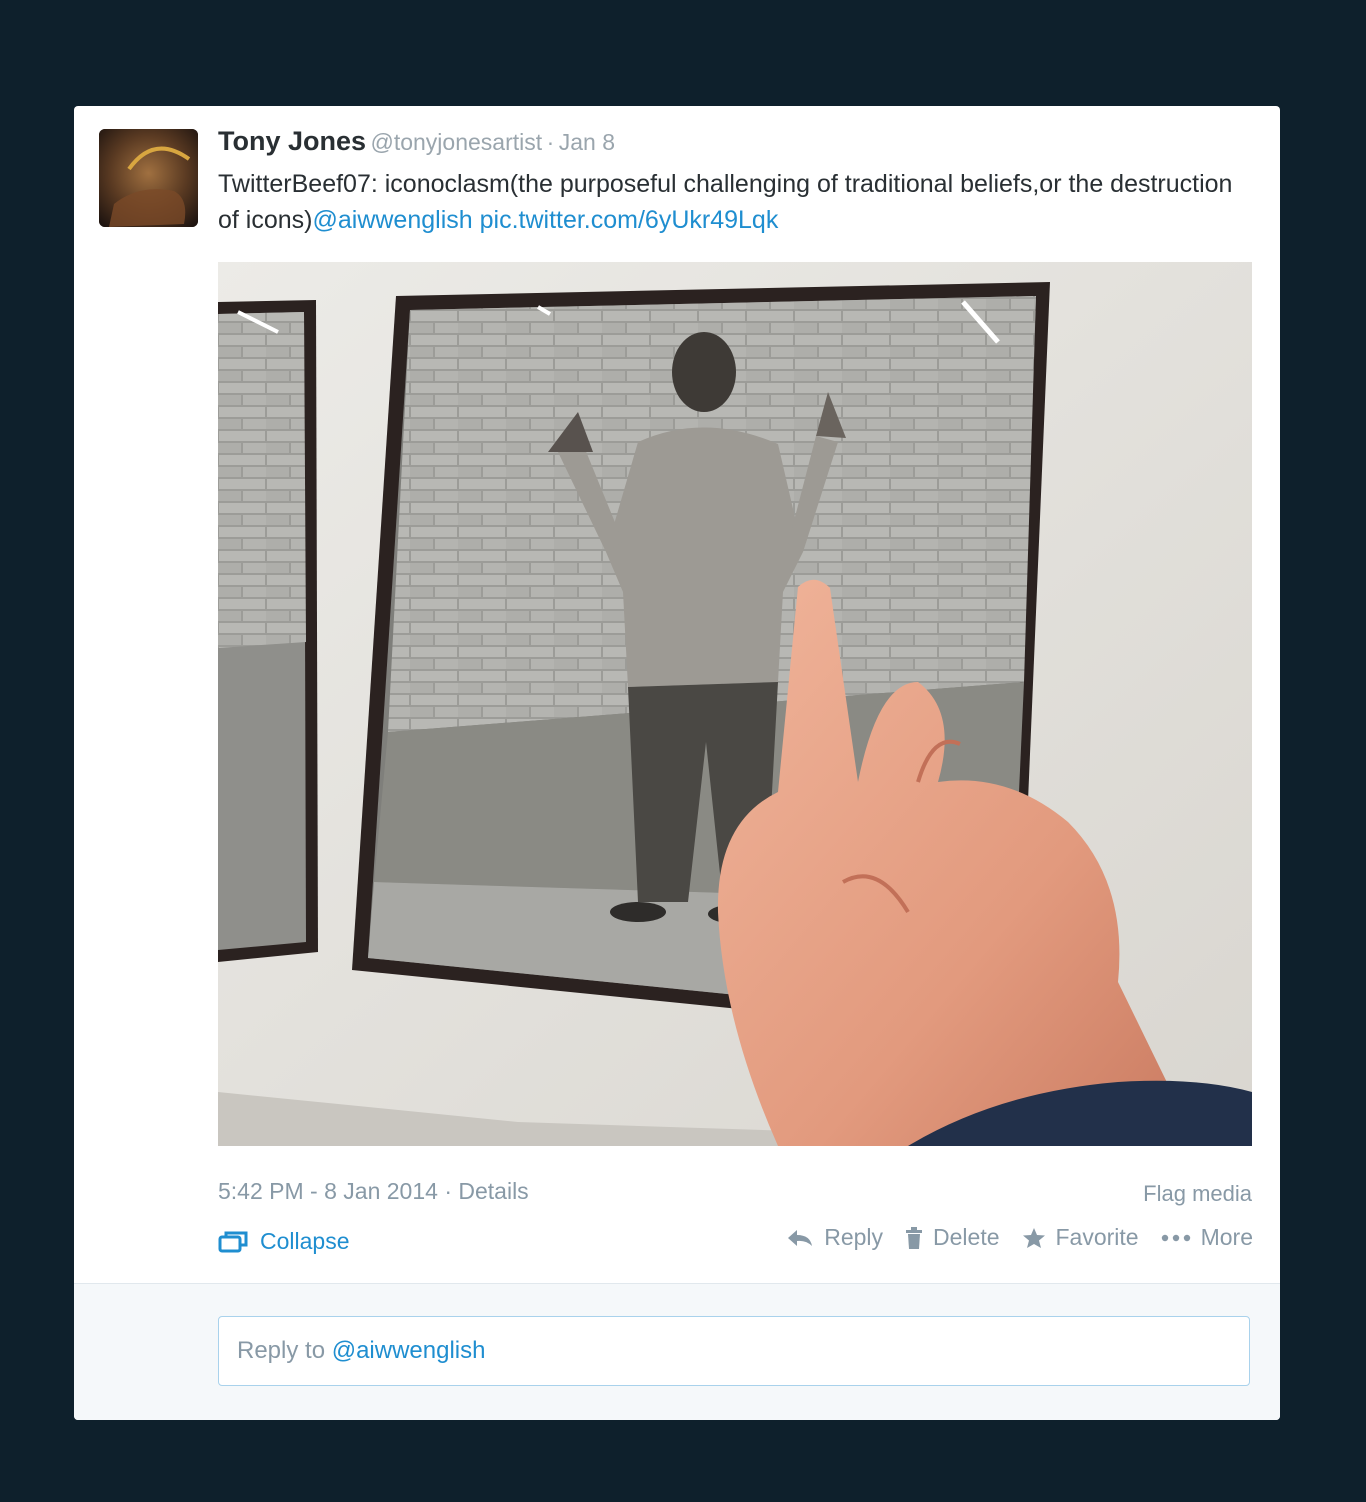 The width and height of the screenshot is (1366, 1502). I want to click on tweet-header: Tony Jones @tonyjonesartist · Jan 8, so click(416, 141).